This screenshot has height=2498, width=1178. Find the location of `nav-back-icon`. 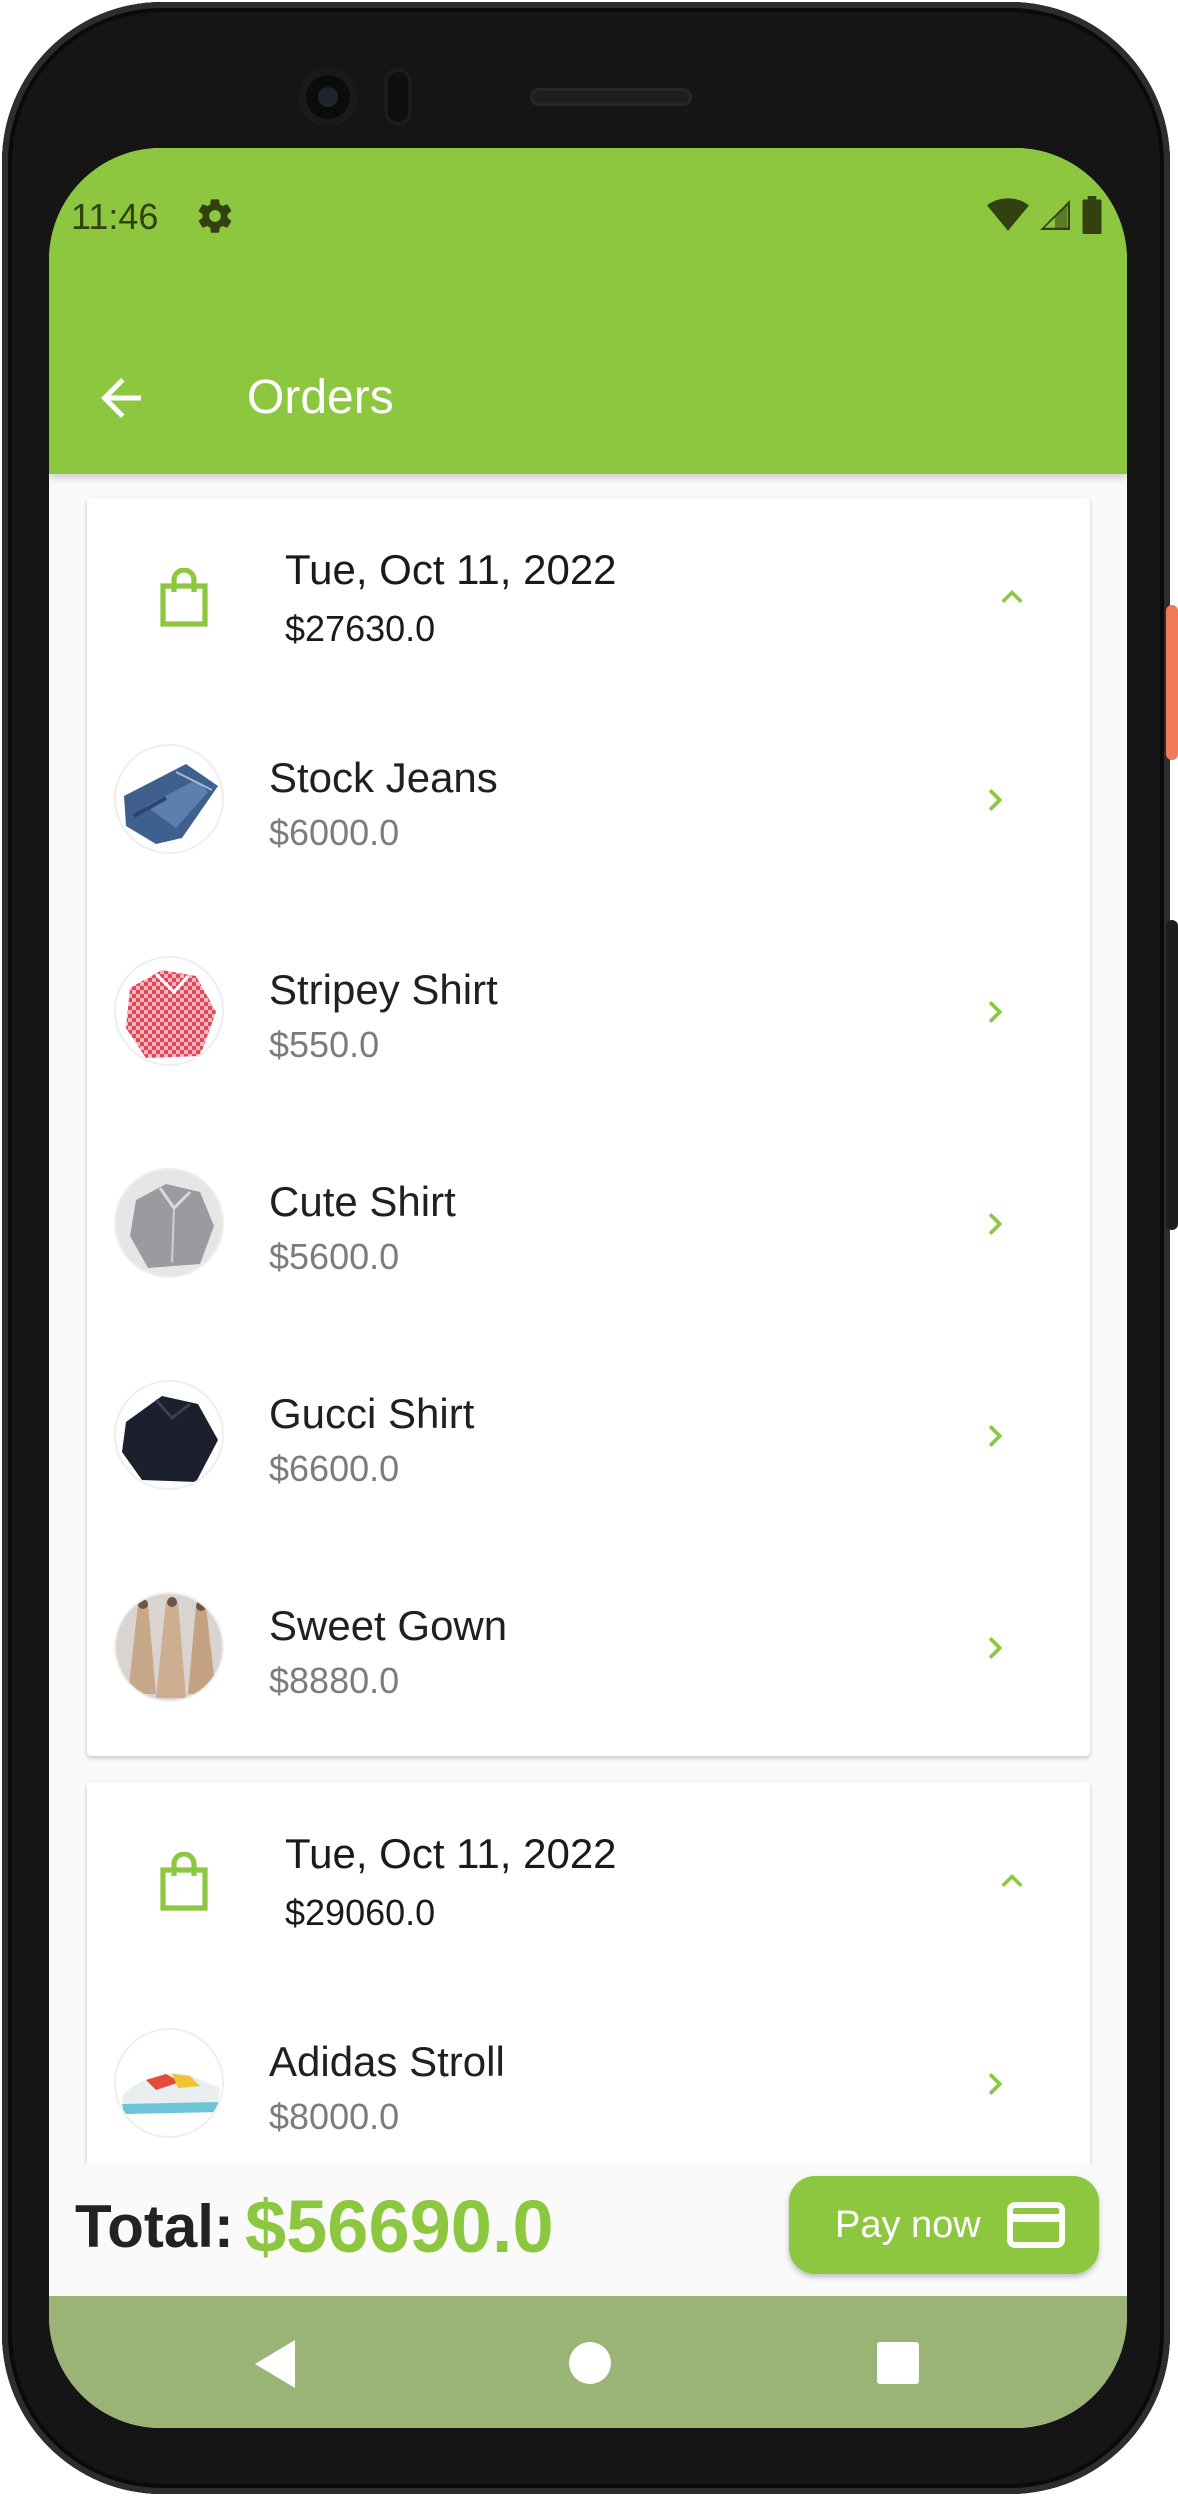

nav-back-icon is located at coordinates (275, 2364).